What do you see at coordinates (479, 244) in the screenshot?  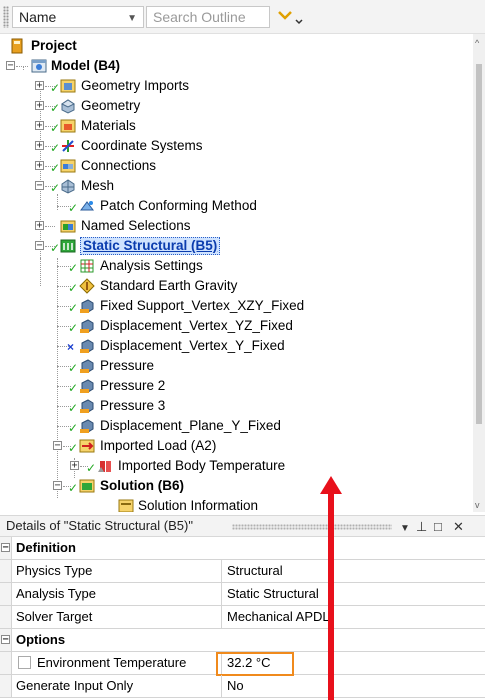 I see `scrollbar-thumb` at bounding box center [479, 244].